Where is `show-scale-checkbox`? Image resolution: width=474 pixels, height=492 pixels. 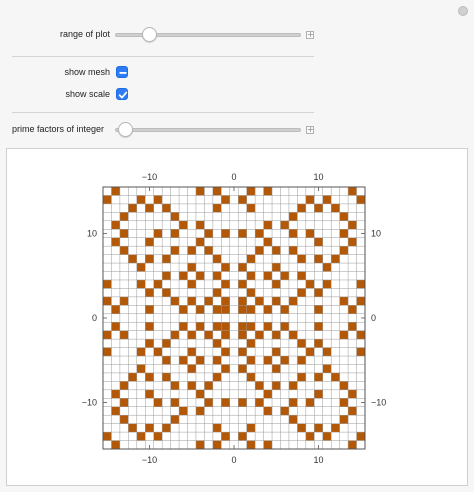
show-scale-checkbox is located at coordinates (122, 94).